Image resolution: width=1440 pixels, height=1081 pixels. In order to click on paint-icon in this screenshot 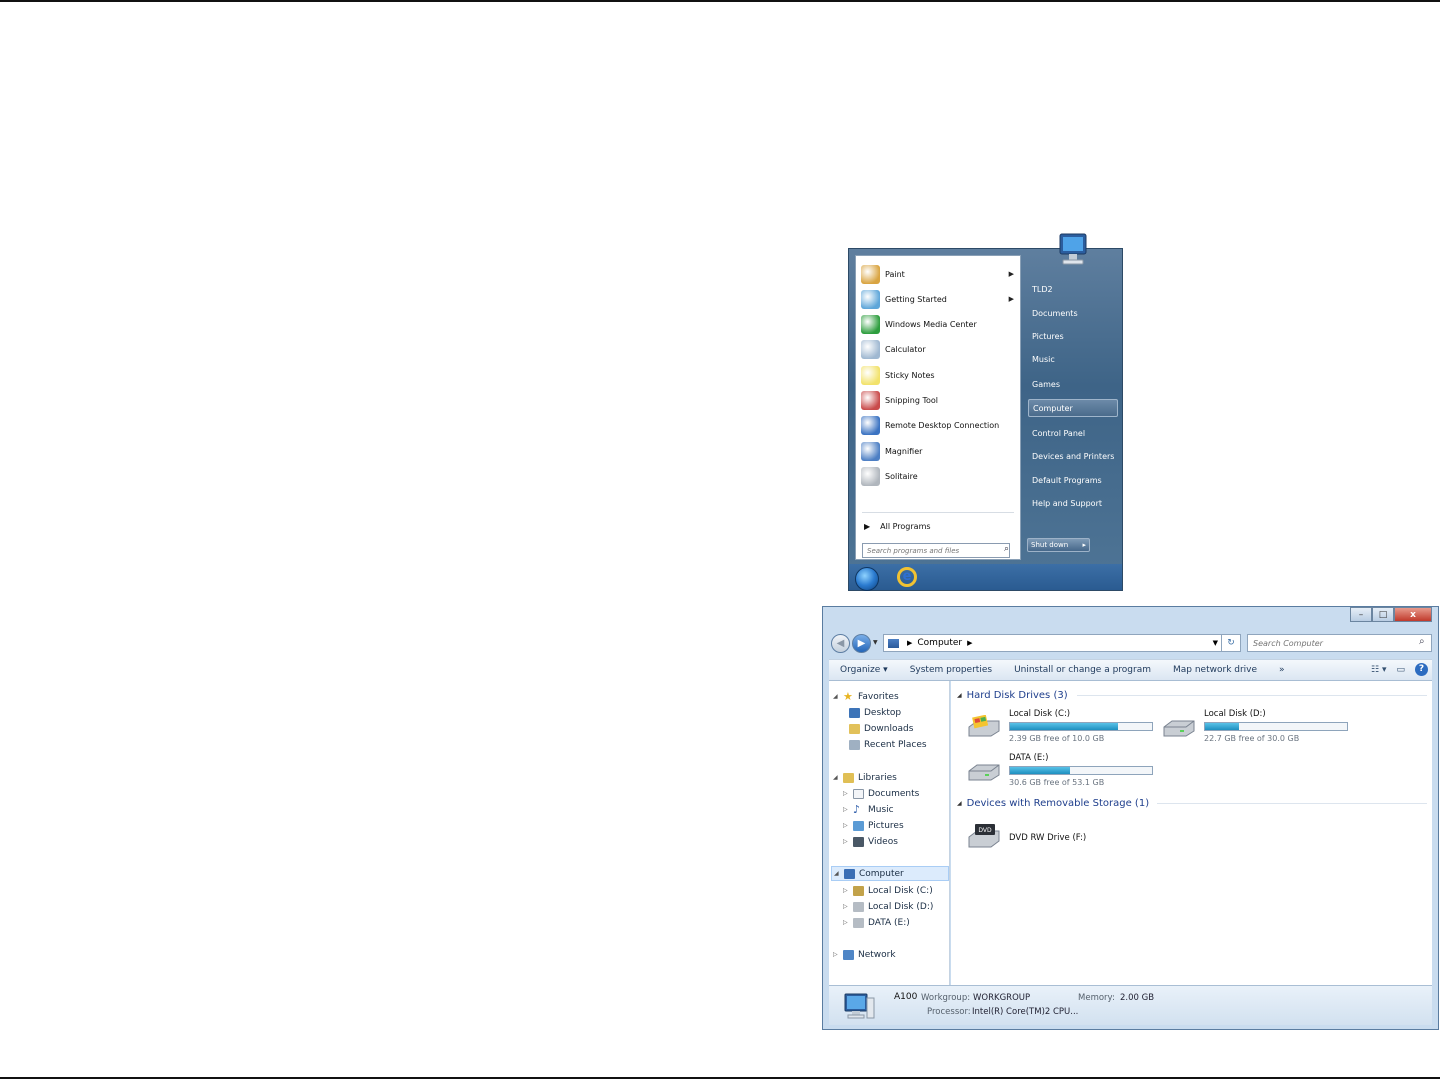, I will do `click(870, 274)`.